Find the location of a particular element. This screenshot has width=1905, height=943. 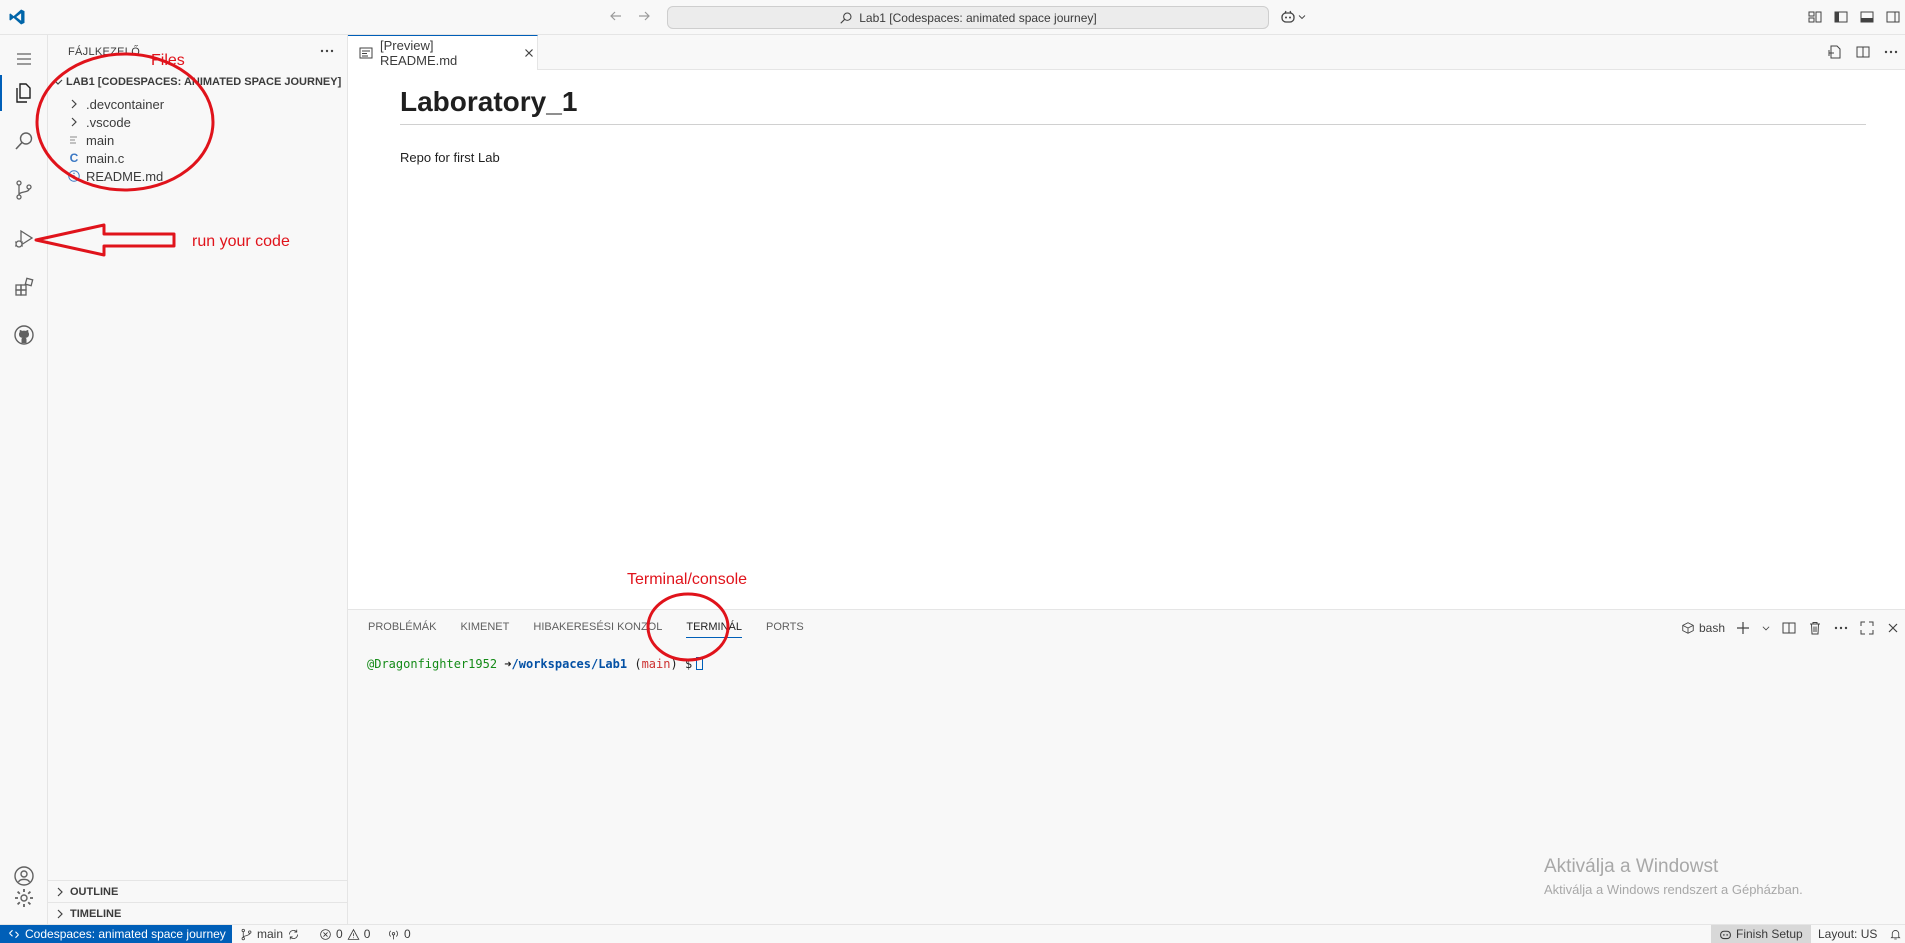

warning-count: 0 is located at coordinates (367, 934).